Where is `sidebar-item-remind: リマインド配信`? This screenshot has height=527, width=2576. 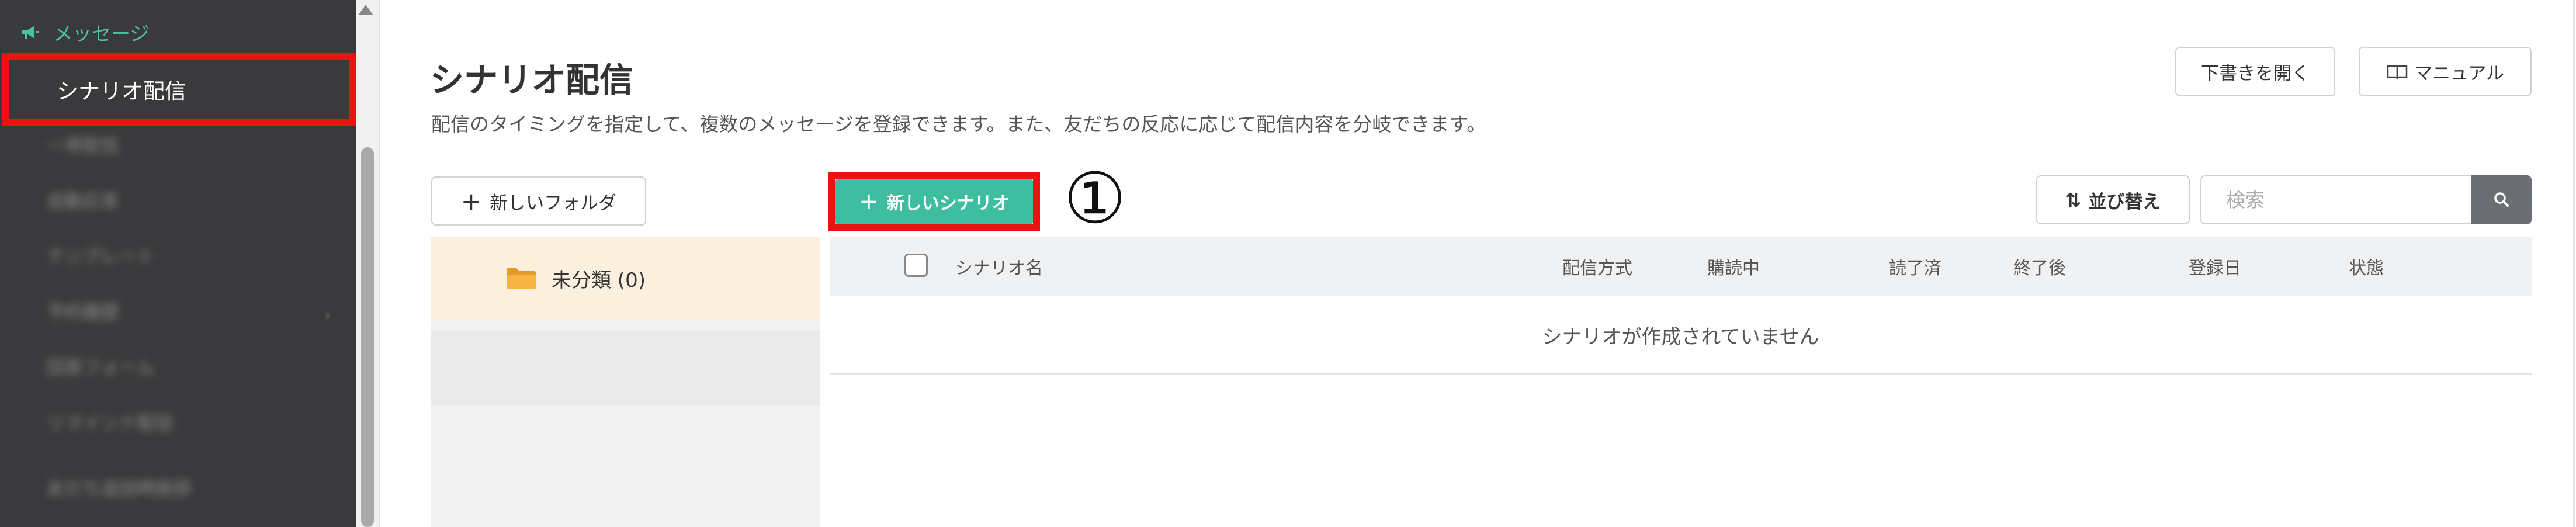
sidebar-item-remind: リマインド配信 is located at coordinates (111, 421).